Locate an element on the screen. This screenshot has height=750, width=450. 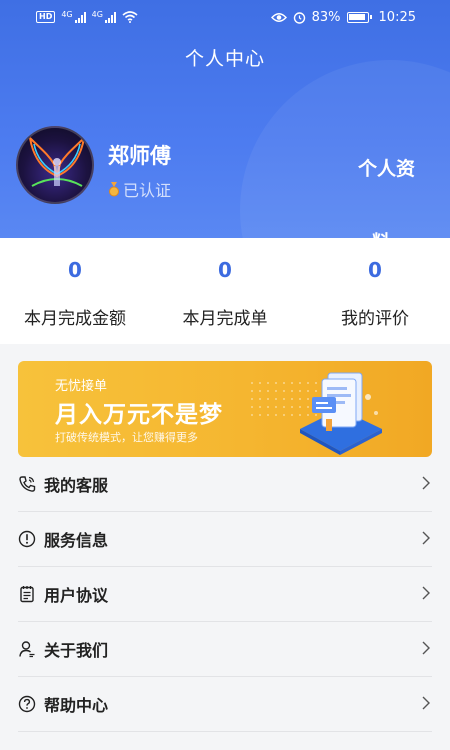
menu-label: 服务信息 is located at coordinates (76, 540).